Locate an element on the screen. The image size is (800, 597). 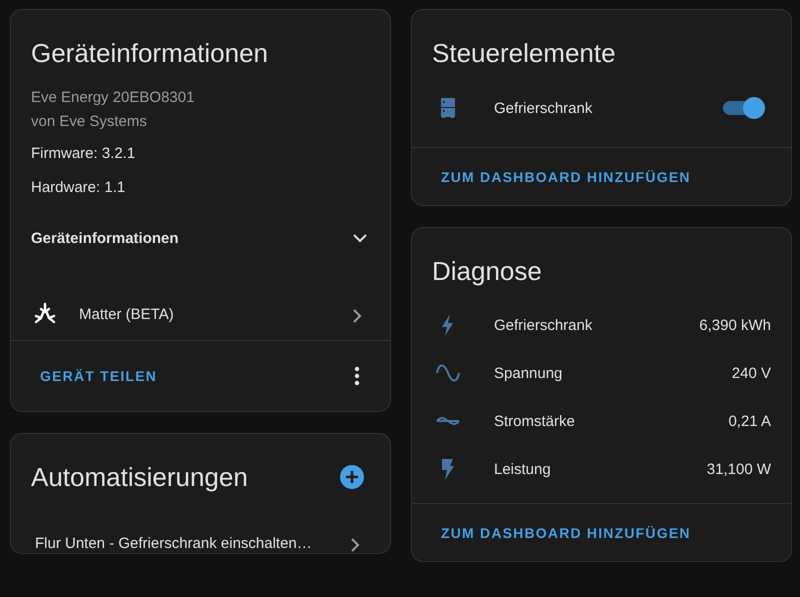
sensor-value: 240 V is located at coordinates (751, 373).